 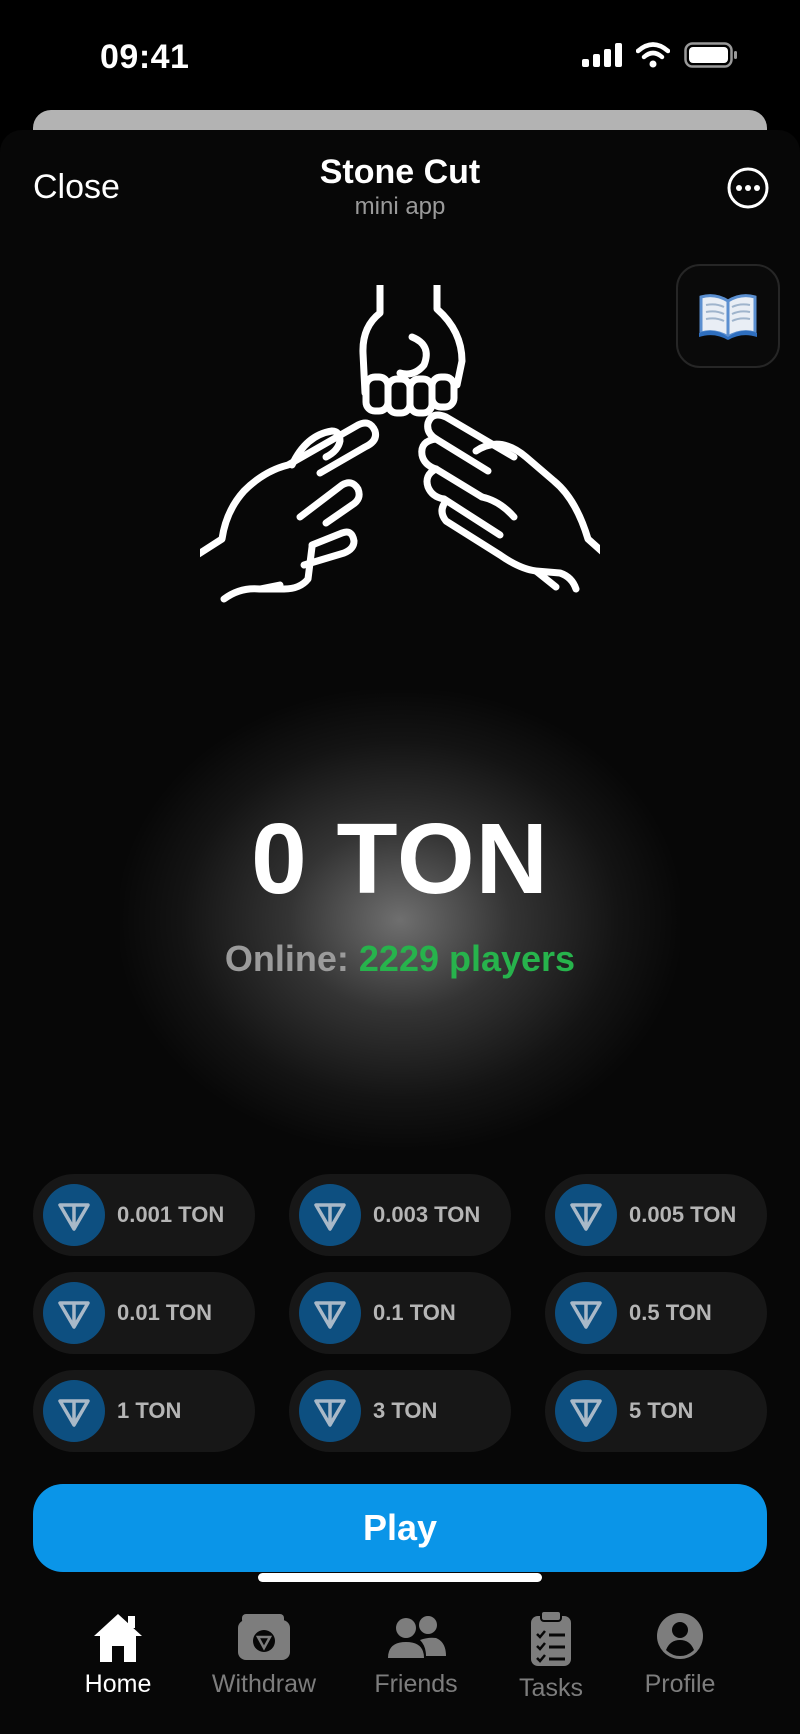 What do you see at coordinates (683, 1214) in the screenshot?
I see `bet-label: 0.005 TON` at bounding box center [683, 1214].